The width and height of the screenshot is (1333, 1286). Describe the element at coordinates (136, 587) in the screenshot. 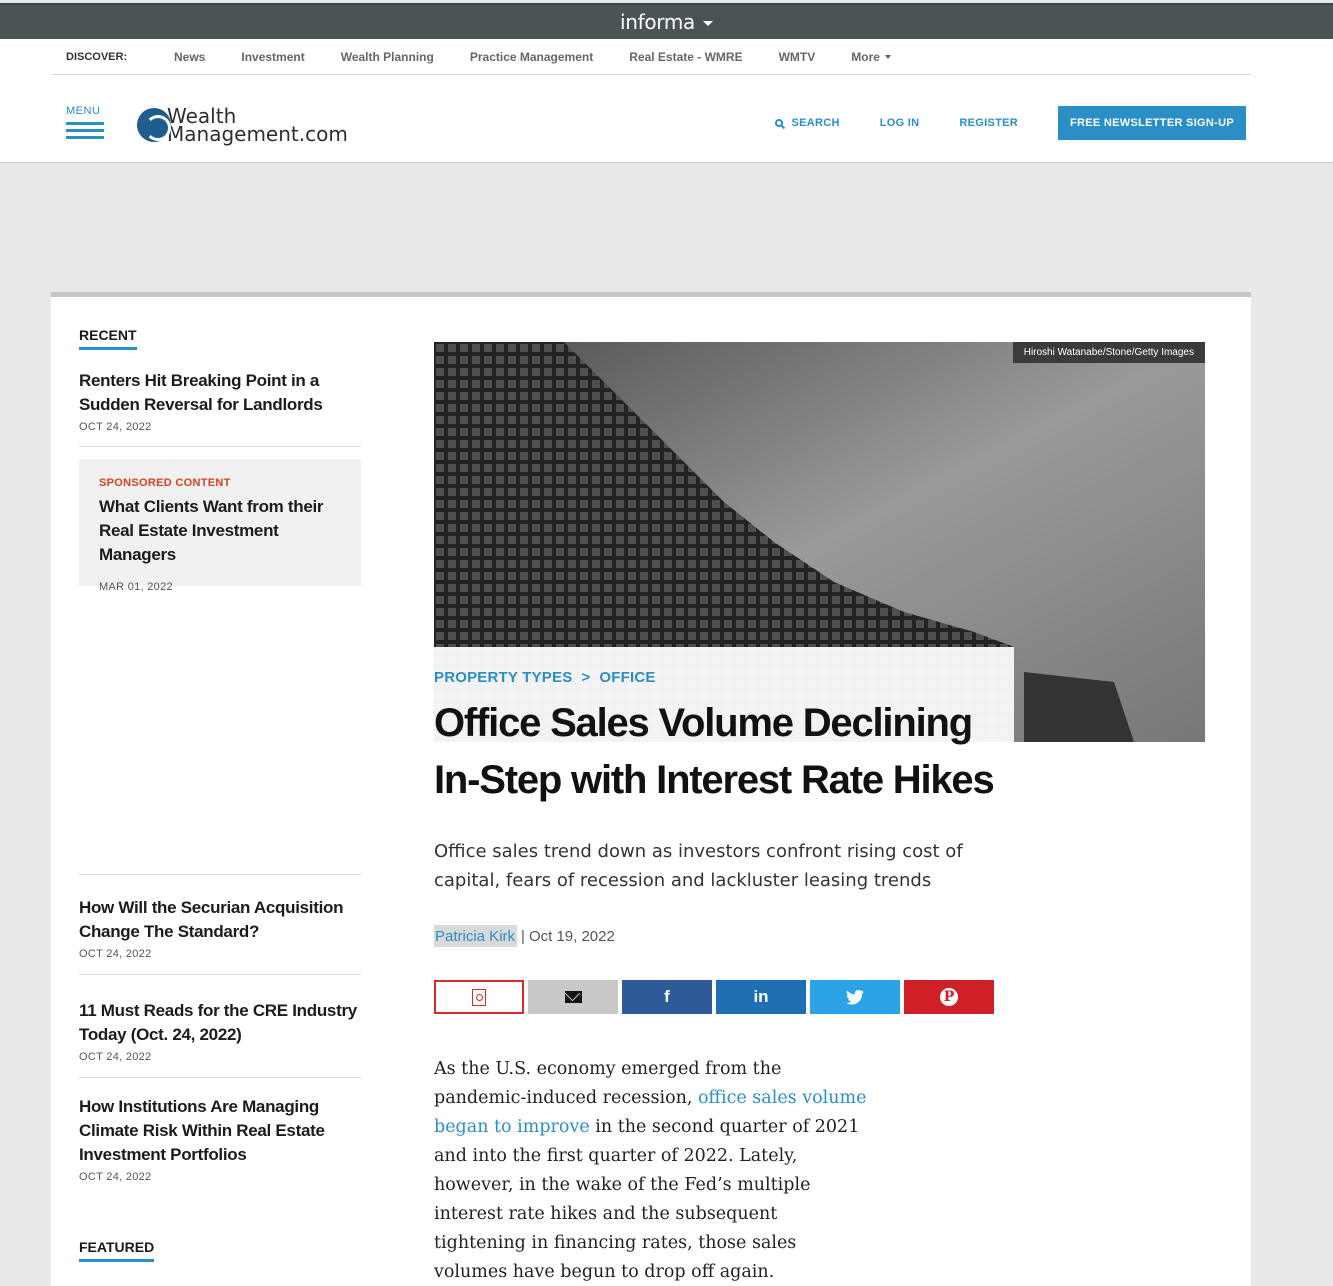

I see `story-date: MAR 01, 2022` at that location.